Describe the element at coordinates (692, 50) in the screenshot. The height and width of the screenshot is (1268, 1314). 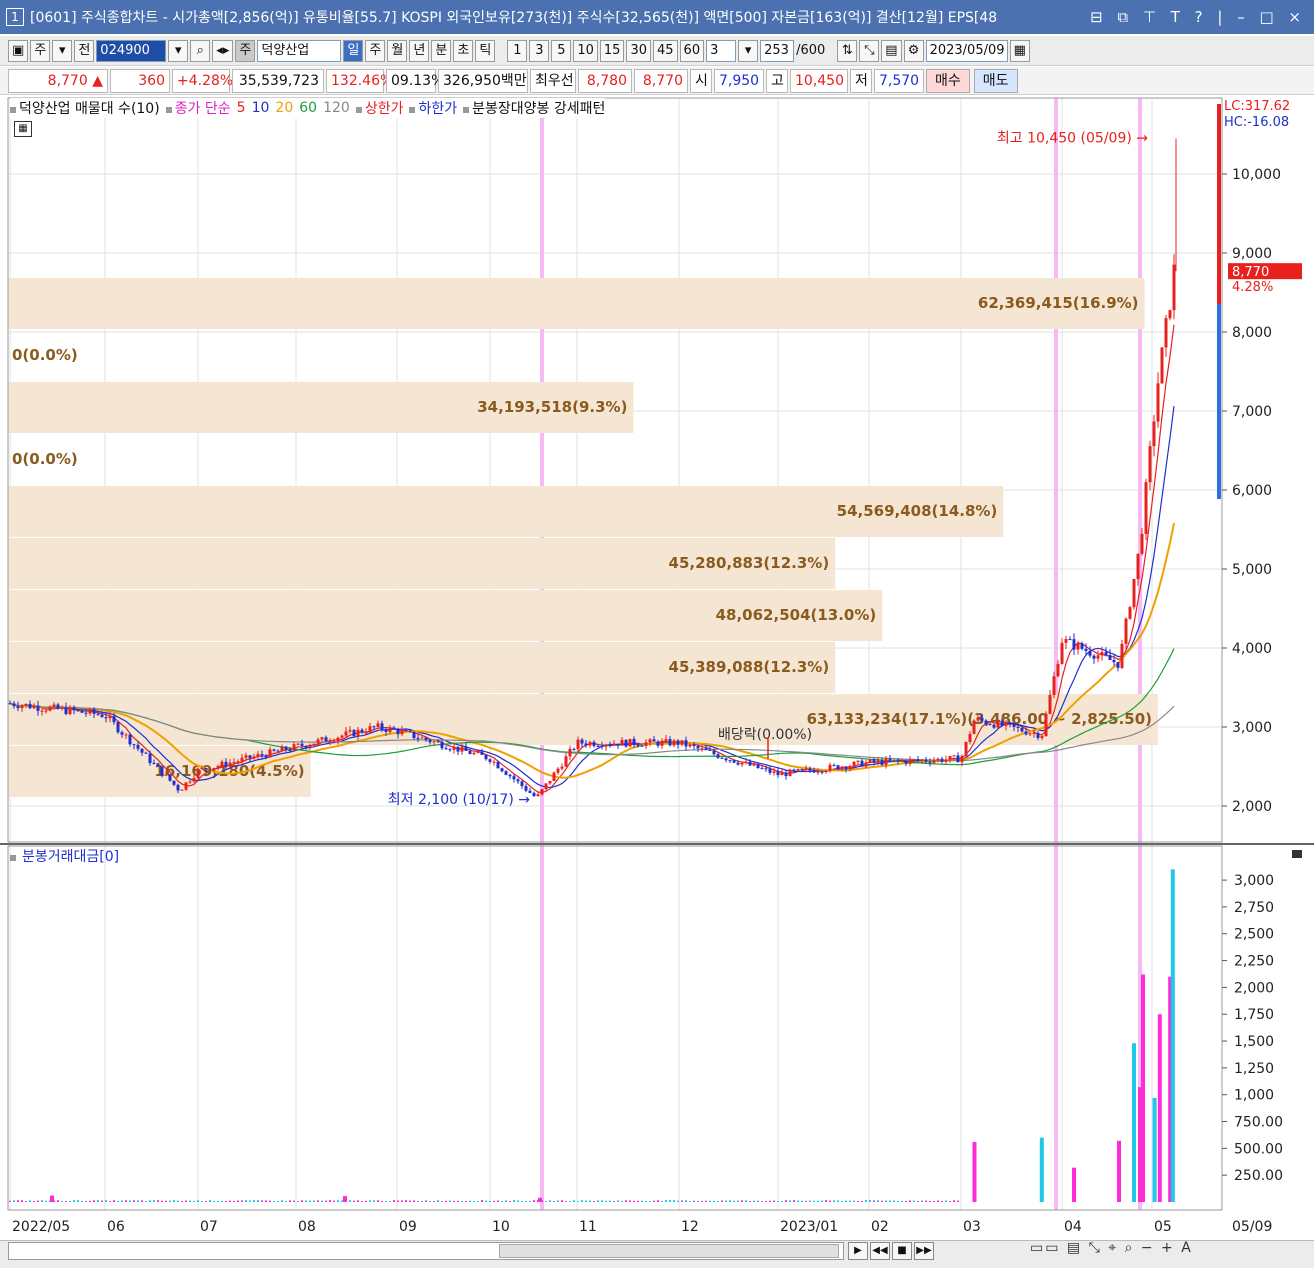
I see `interval-60: 60` at that location.